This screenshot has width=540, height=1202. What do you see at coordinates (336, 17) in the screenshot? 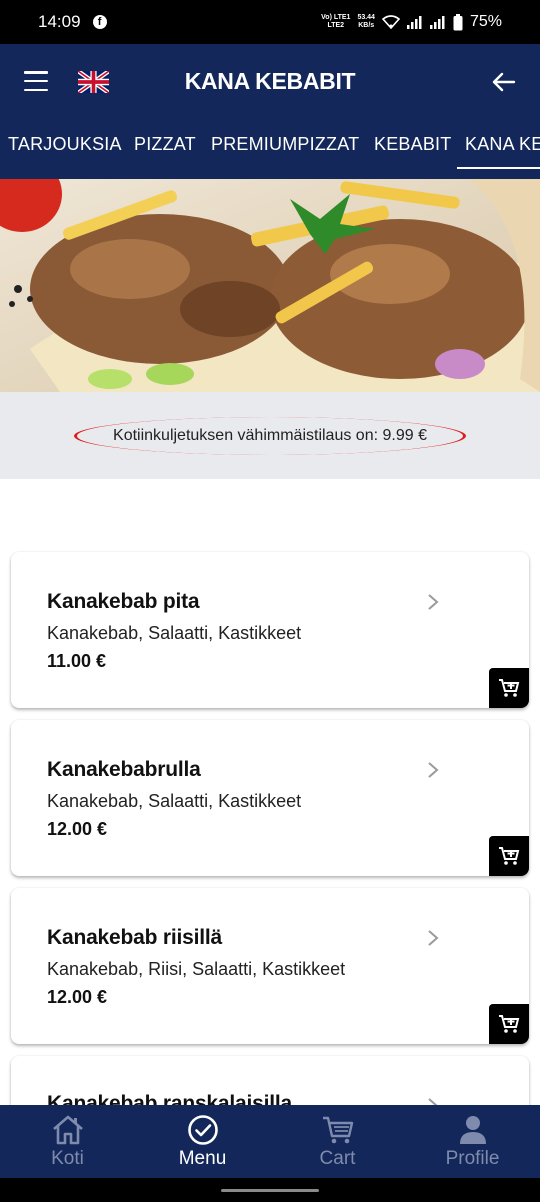
I see `network-type-top: Vo) LTE1` at bounding box center [336, 17].